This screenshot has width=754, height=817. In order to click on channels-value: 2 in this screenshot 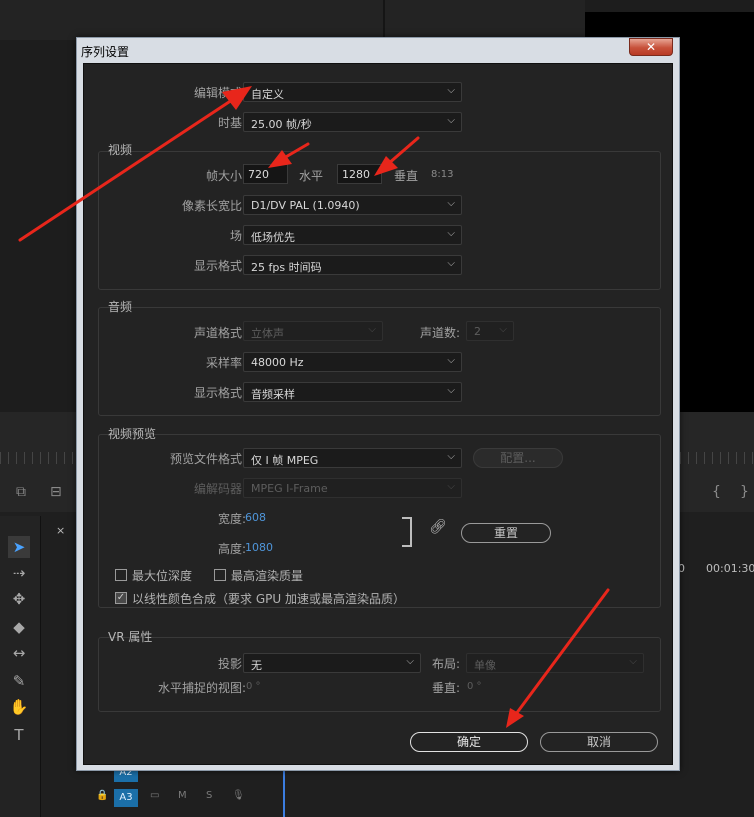, I will do `click(477, 331)`.